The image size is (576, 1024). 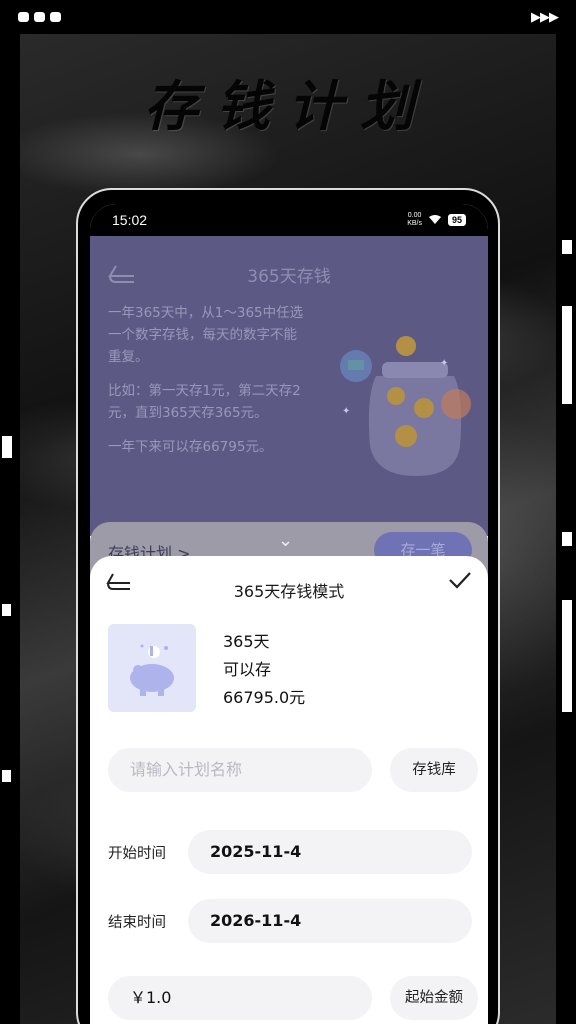 What do you see at coordinates (456, 220) in the screenshot?
I see `battery-icon: 95` at bounding box center [456, 220].